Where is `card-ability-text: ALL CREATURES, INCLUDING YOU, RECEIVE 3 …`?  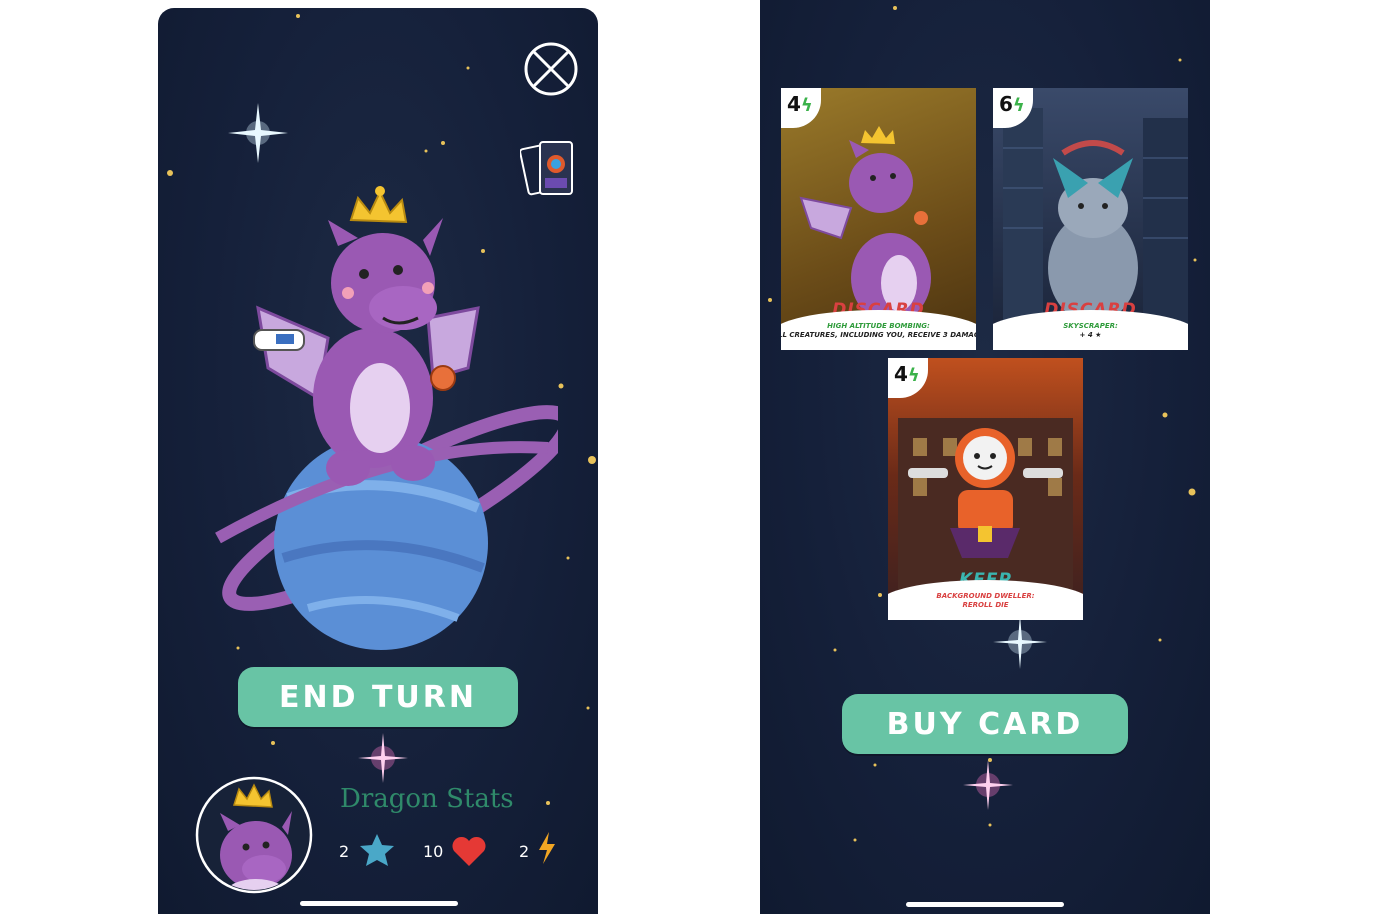
card-ability-text: ALL CREATURES, INCLUDING YOU, RECEIVE 3 … is located at coordinates (878, 335).